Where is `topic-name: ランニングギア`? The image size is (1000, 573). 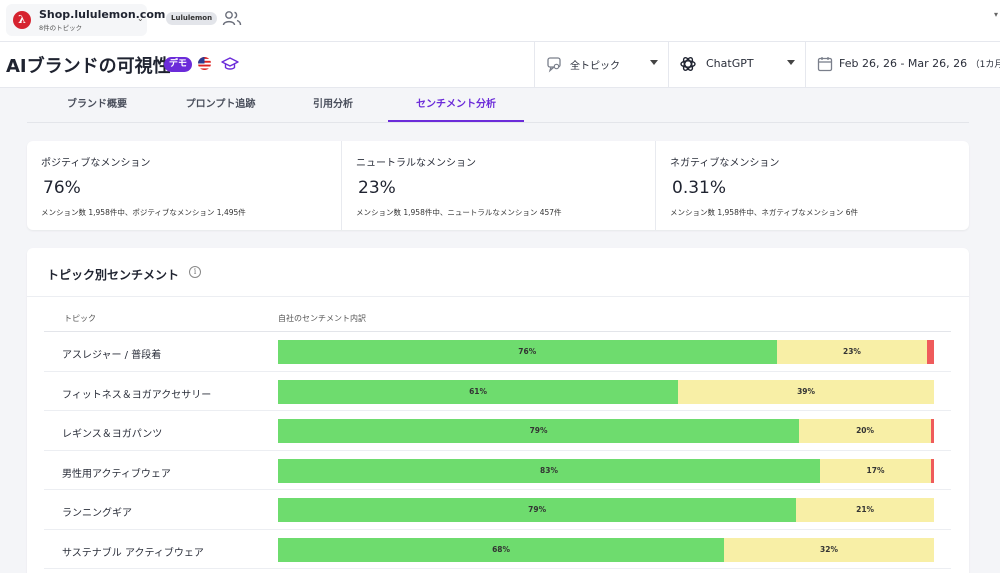 topic-name: ランニングギア is located at coordinates (97, 513).